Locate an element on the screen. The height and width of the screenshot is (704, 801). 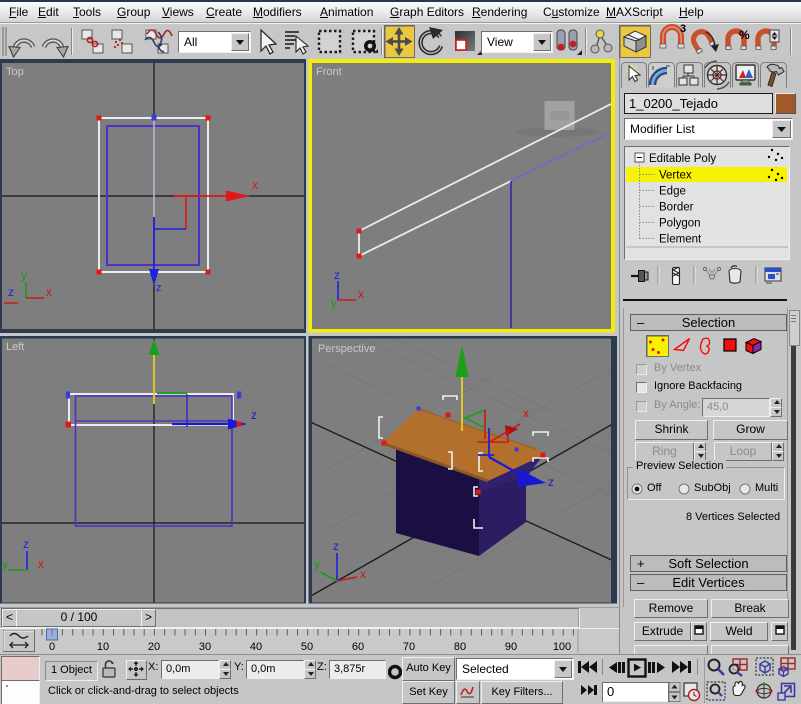
svg-text: Edge is located at coordinates (672, 192).